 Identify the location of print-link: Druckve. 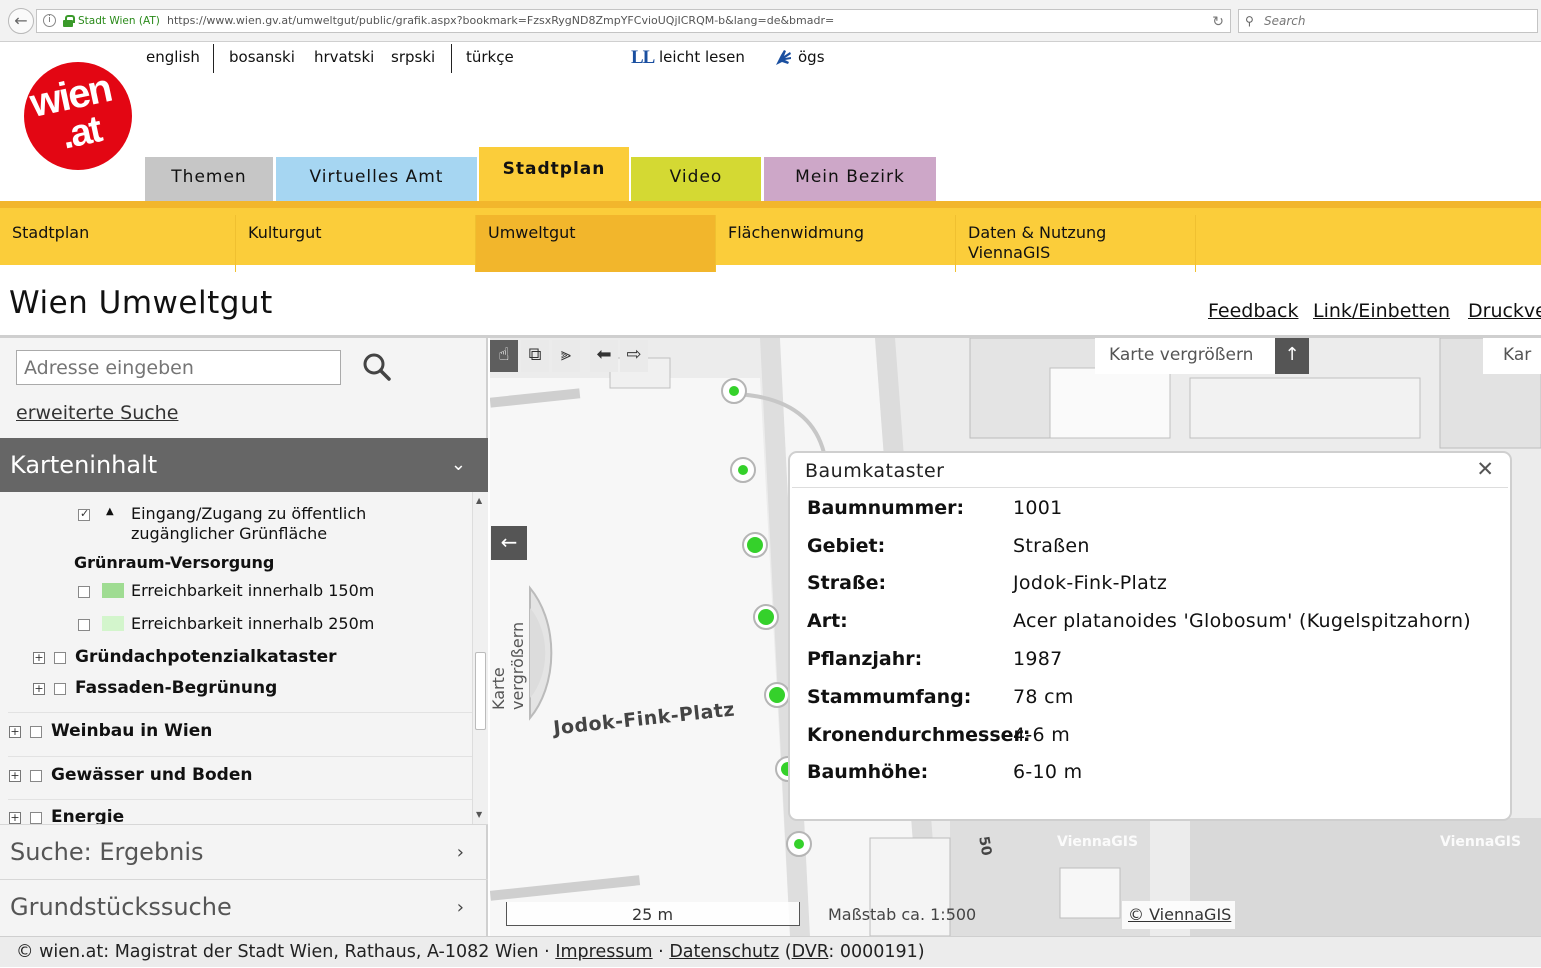
(1504, 311).